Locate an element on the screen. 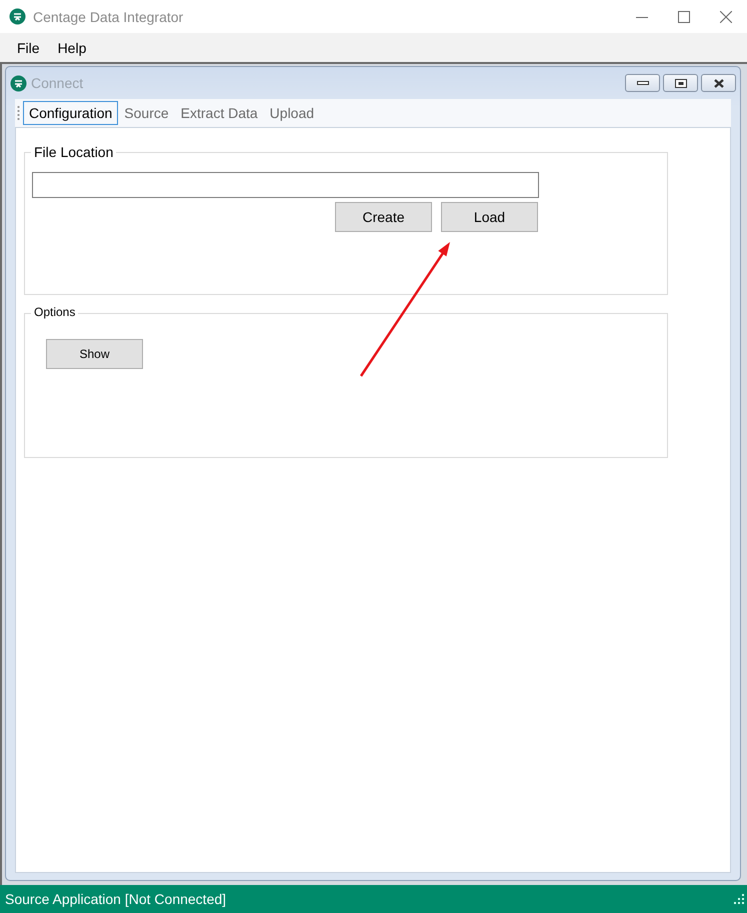 The height and width of the screenshot is (913, 747). tab: Extract Data is located at coordinates (219, 113).